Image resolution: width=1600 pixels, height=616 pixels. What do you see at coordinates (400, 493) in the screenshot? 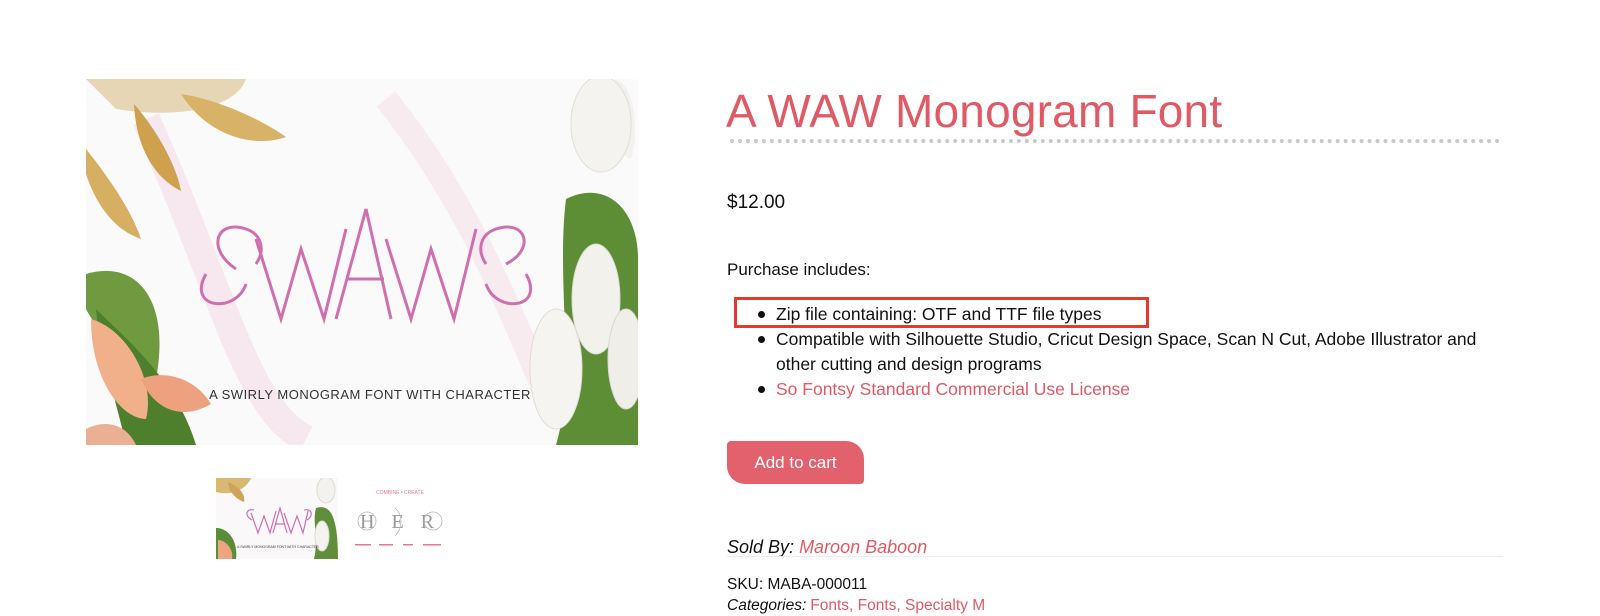
I see `thumbnail-2-caption: COMBINE • CREATE` at bounding box center [400, 493].